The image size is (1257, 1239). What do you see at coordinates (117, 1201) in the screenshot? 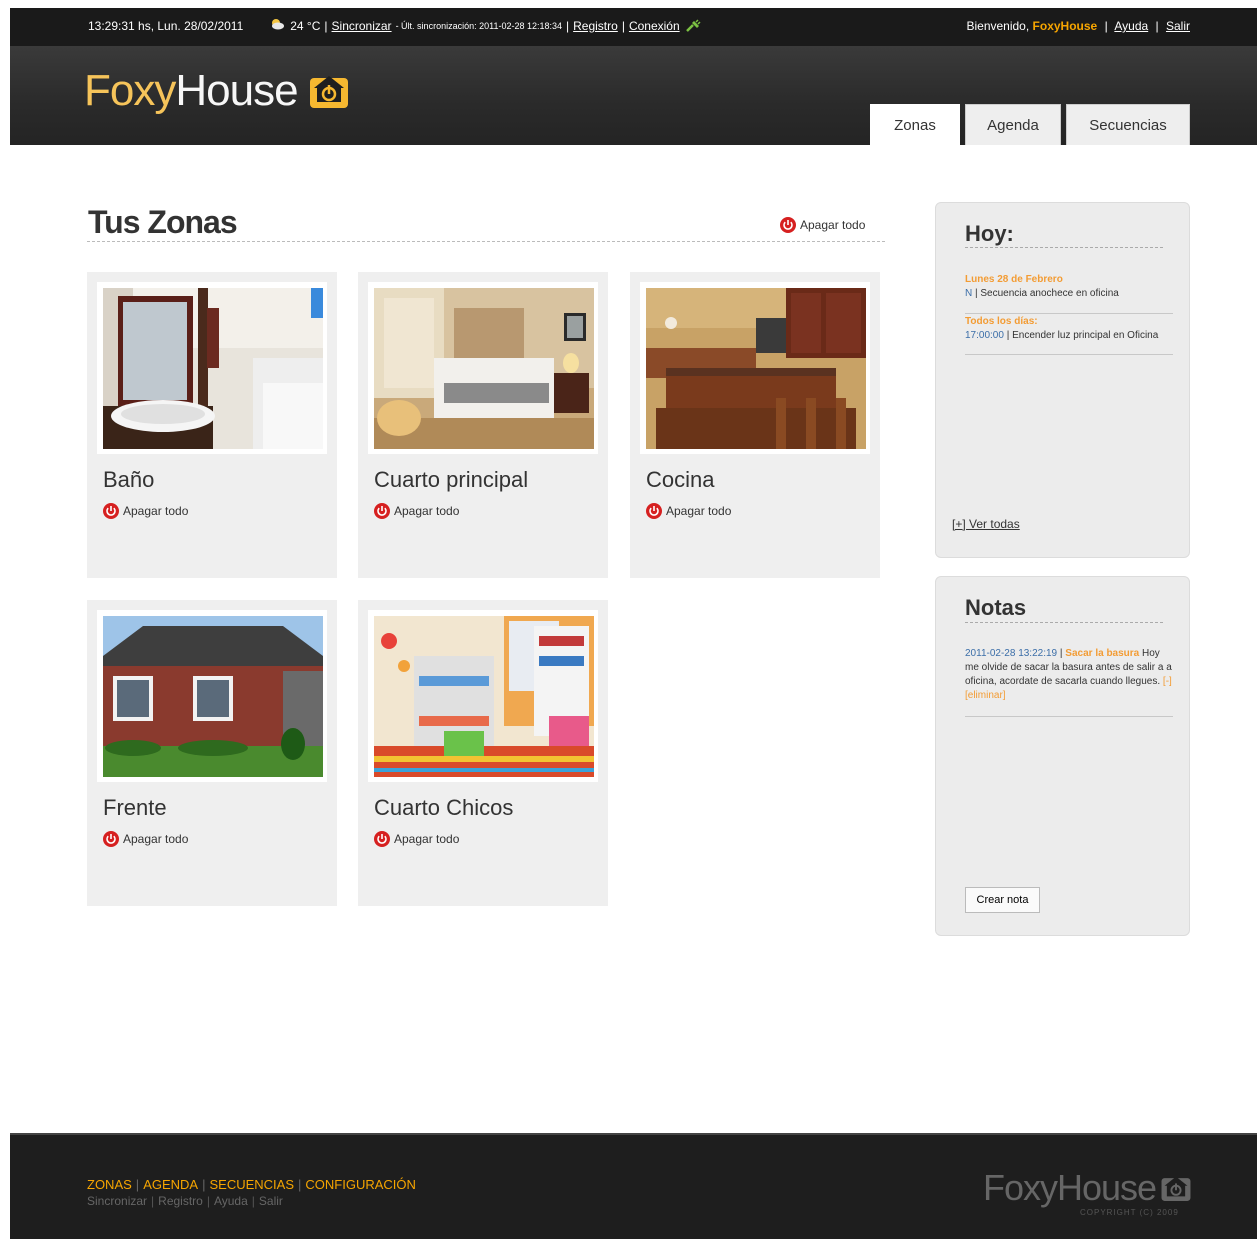
I see `footer-link-sincronizar: Sincronizar` at bounding box center [117, 1201].